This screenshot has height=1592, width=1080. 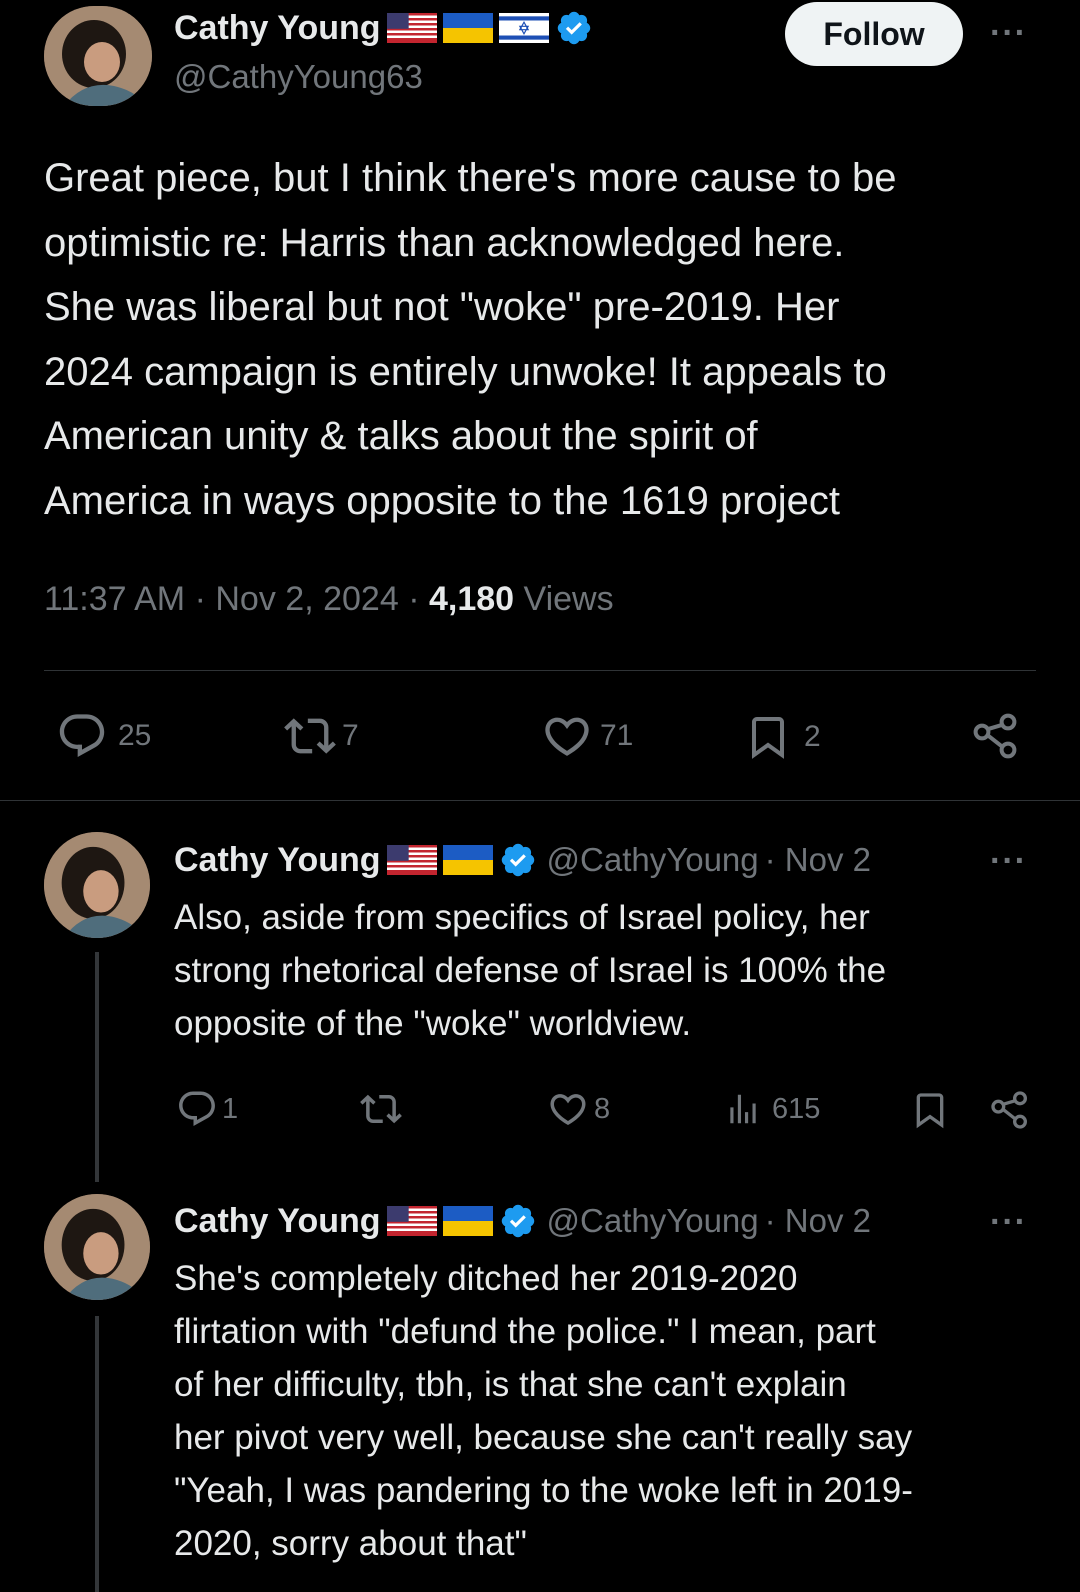 I want to click on reply-count: 25, so click(x=135, y=735).